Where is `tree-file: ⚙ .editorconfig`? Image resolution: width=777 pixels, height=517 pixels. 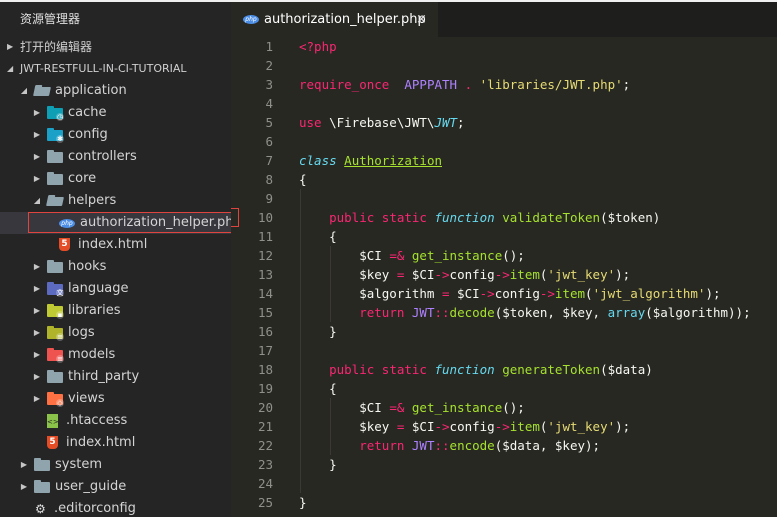
tree-file: ⚙ .editorconfig is located at coordinates (115, 507).